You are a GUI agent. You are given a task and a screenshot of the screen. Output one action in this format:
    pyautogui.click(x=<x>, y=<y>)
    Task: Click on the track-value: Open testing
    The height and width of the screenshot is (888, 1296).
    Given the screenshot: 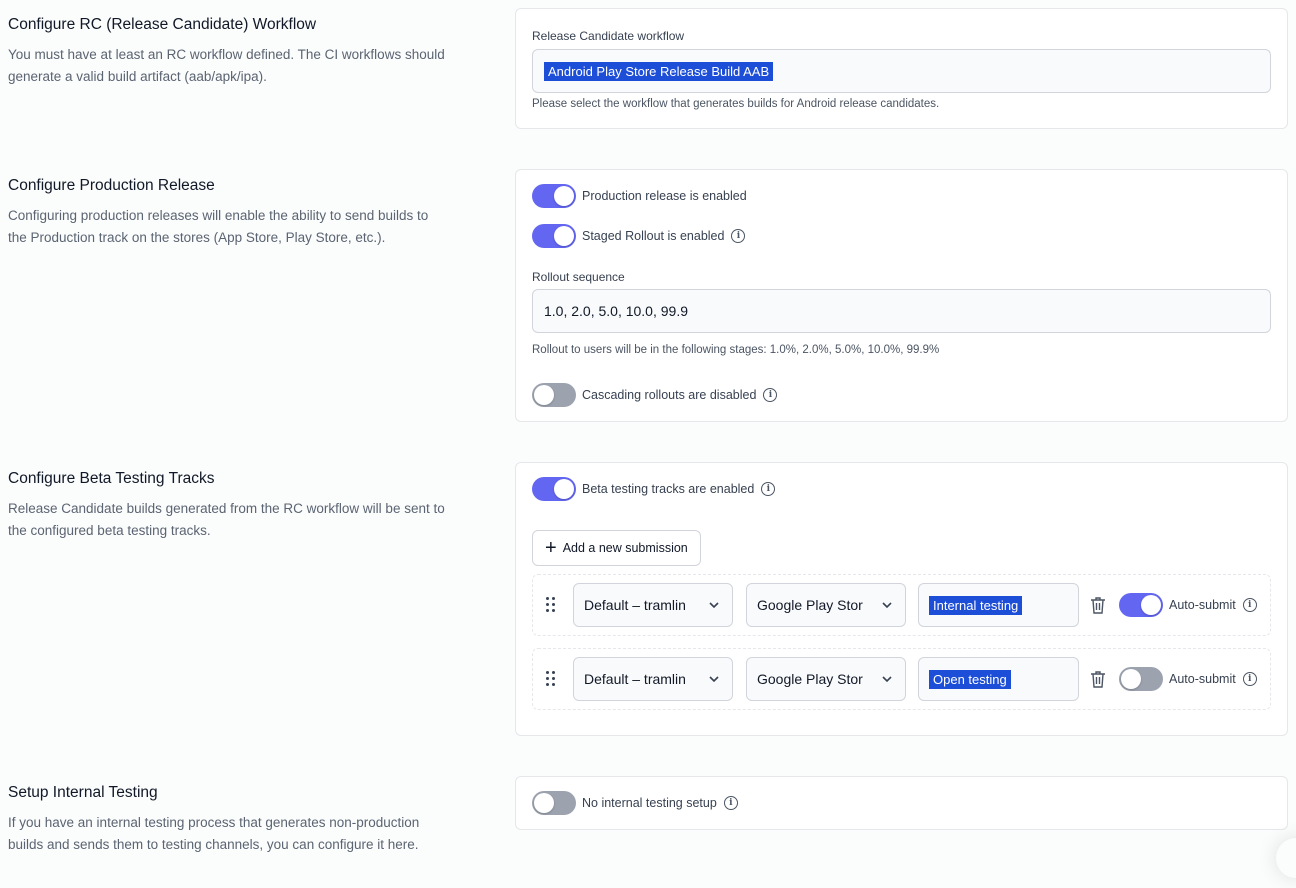 What is the action you would take?
    pyautogui.click(x=970, y=679)
    